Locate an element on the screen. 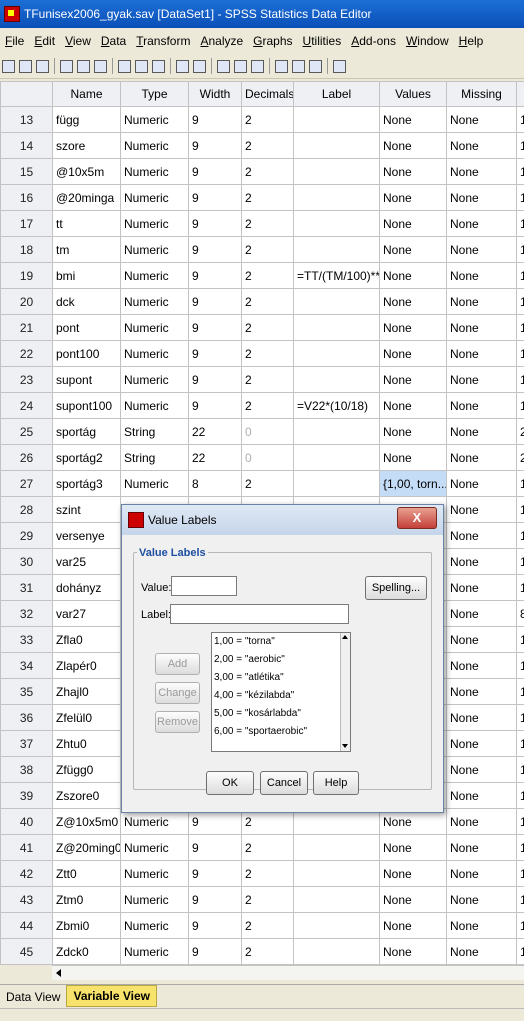 The image size is (524, 1021). menu-graphs: Graphs is located at coordinates (272, 41).